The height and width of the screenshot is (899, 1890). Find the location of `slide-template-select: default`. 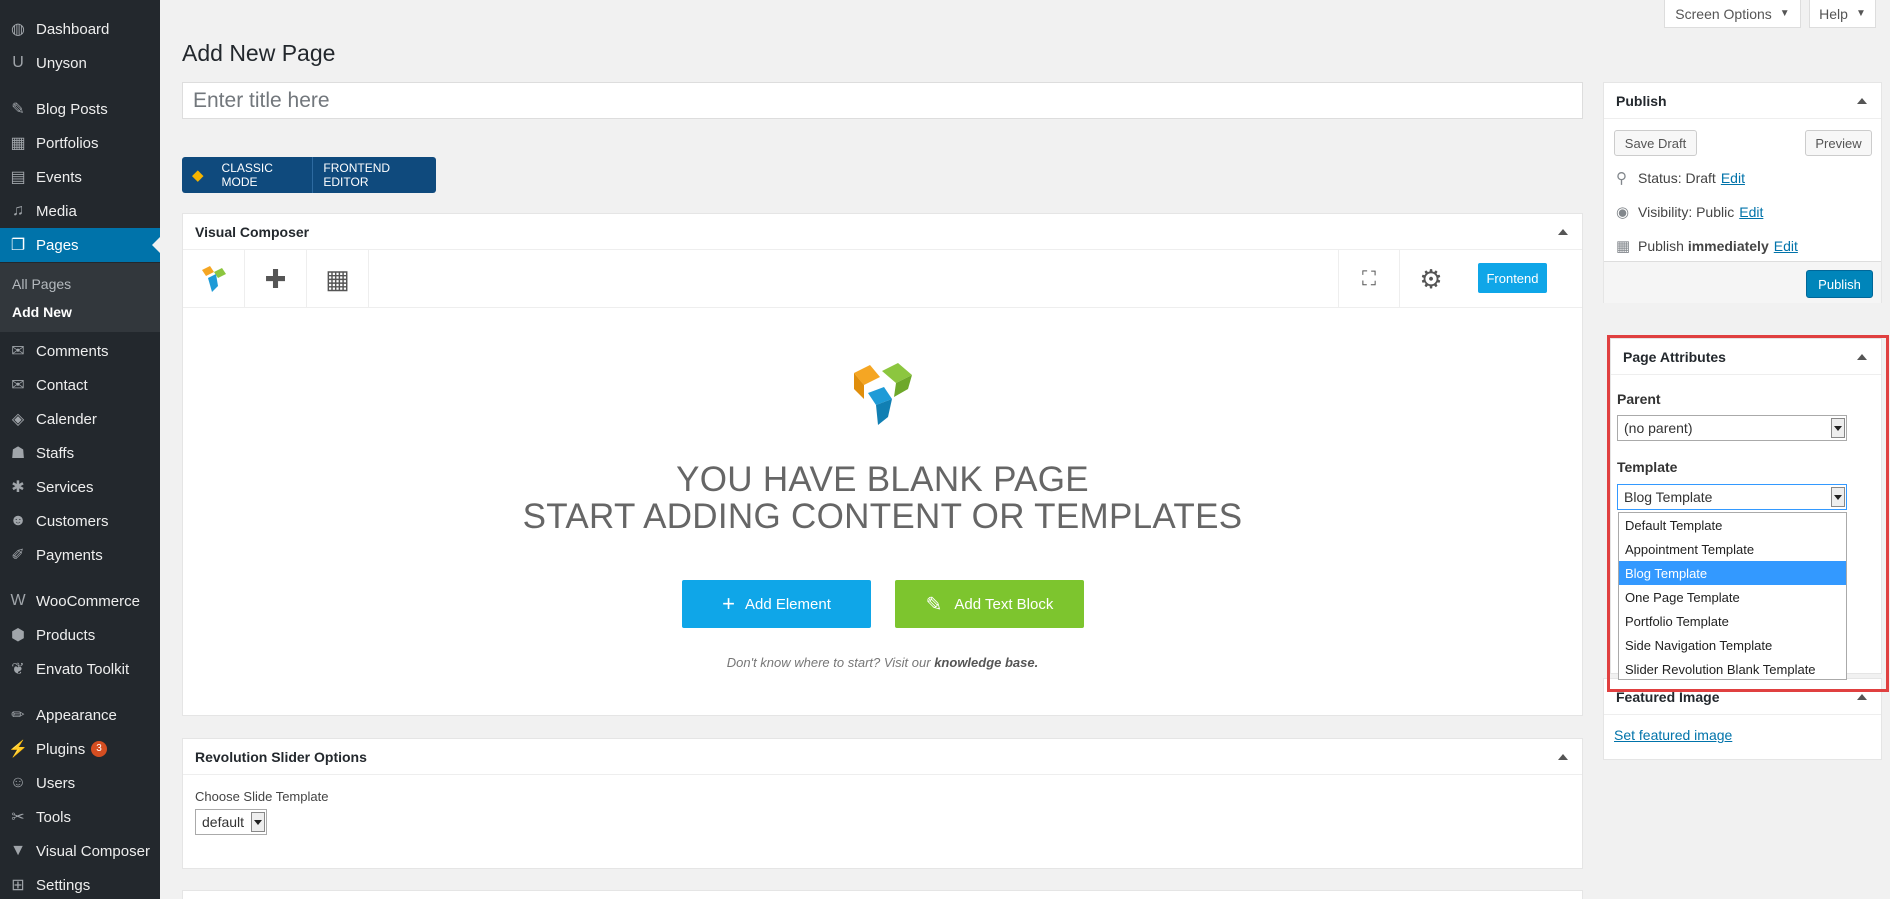

slide-template-select: default is located at coordinates (231, 822).